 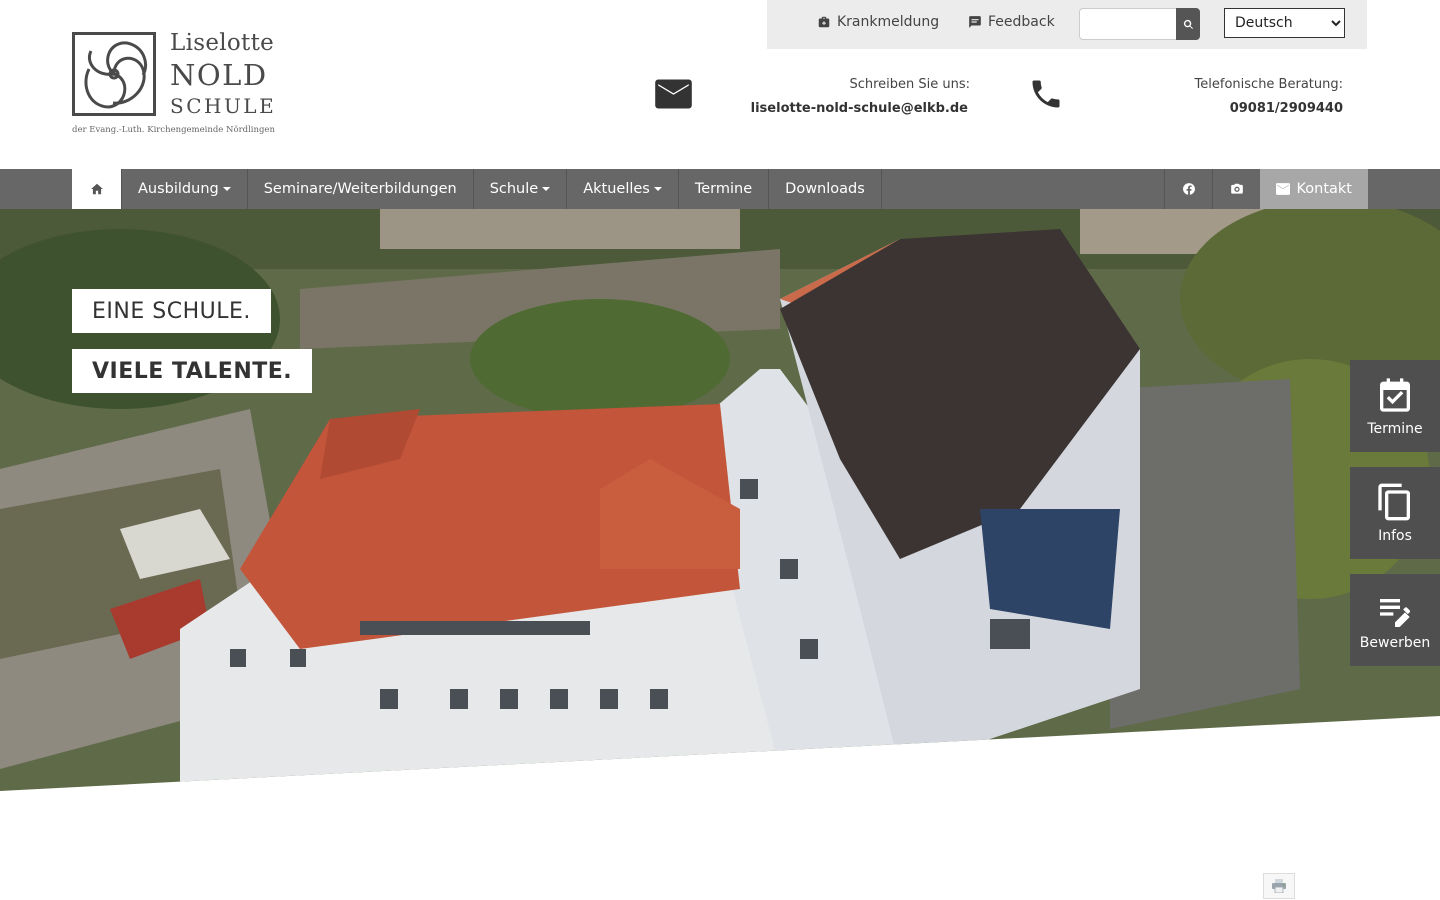 I want to click on nav-home, so click(x=97, y=189).